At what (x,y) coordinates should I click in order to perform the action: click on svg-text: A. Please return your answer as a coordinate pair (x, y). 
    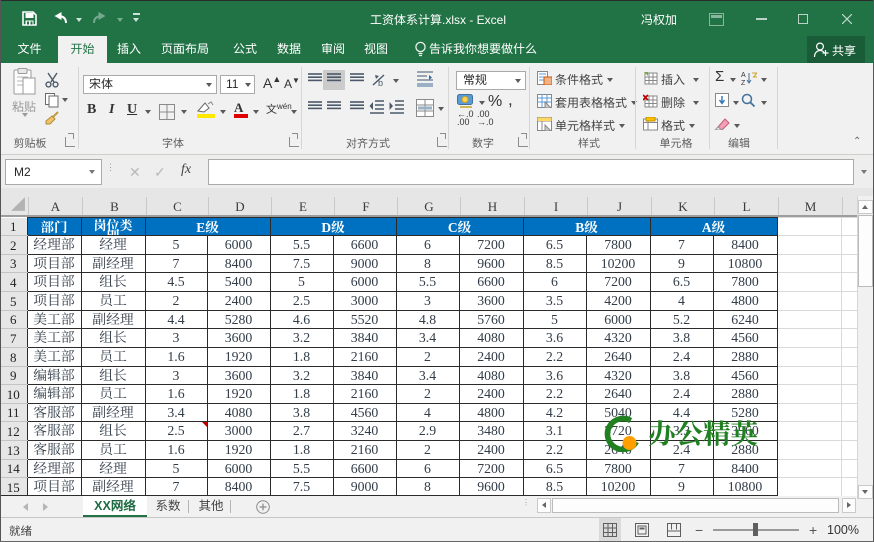
    Looking at the image, I should click on (743, 75).